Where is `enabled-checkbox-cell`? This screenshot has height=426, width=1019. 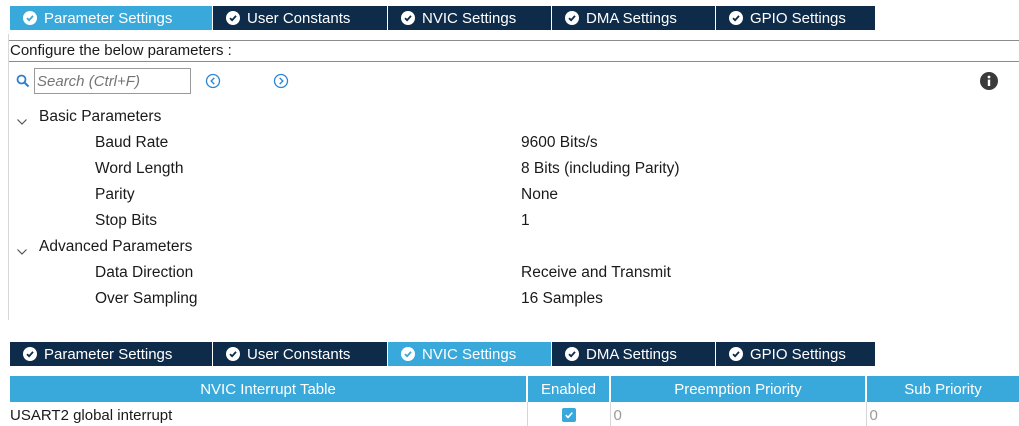 enabled-checkbox-cell is located at coordinates (569, 414).